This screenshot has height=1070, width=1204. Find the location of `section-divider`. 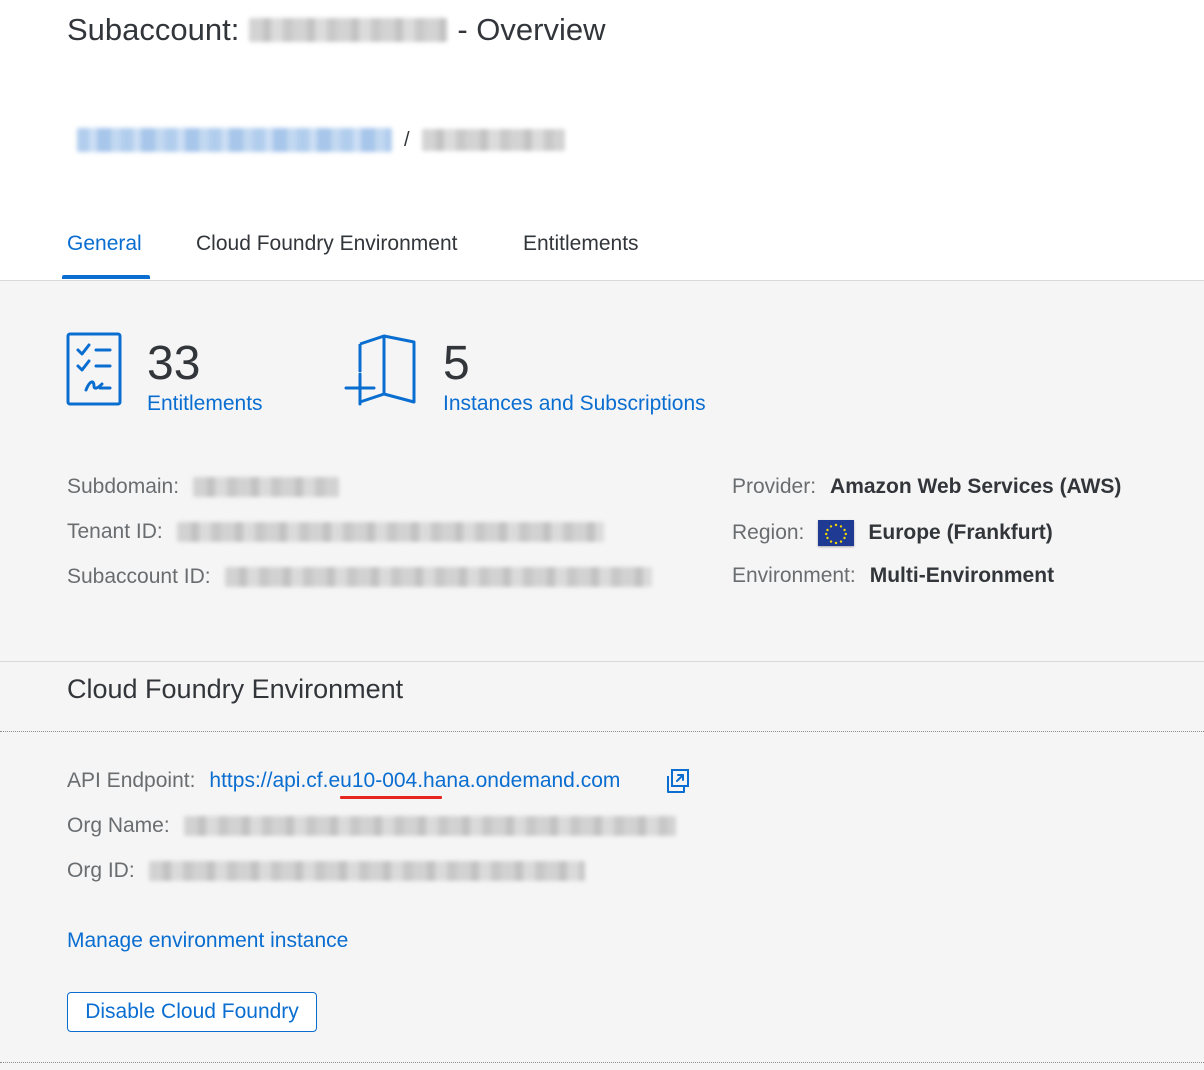

section-divider is located at coordinates (602, 661).